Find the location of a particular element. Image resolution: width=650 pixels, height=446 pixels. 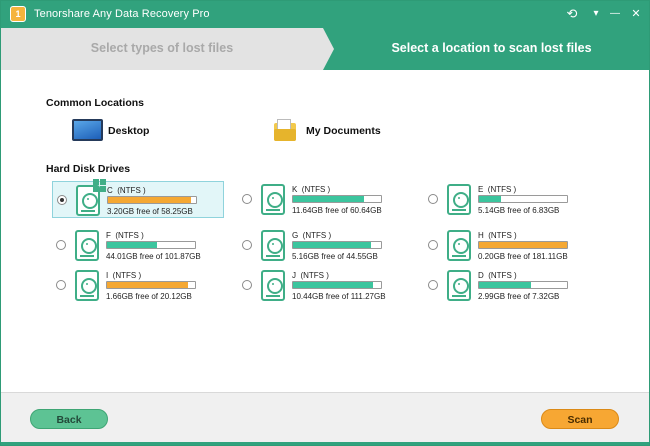

close-button: ✕ is located at coordinates (636, 14).